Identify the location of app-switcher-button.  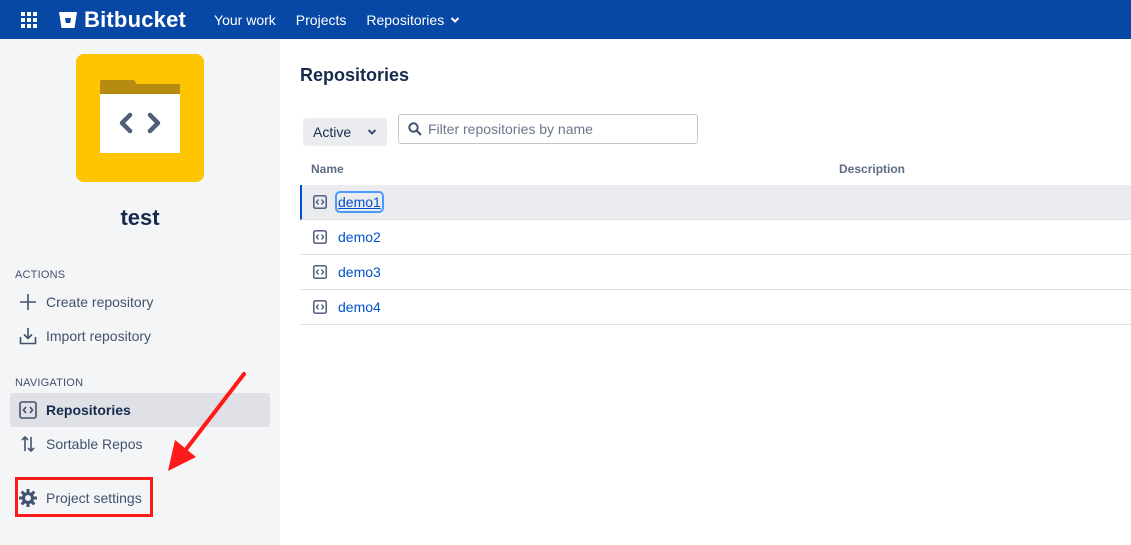
(29, 19).